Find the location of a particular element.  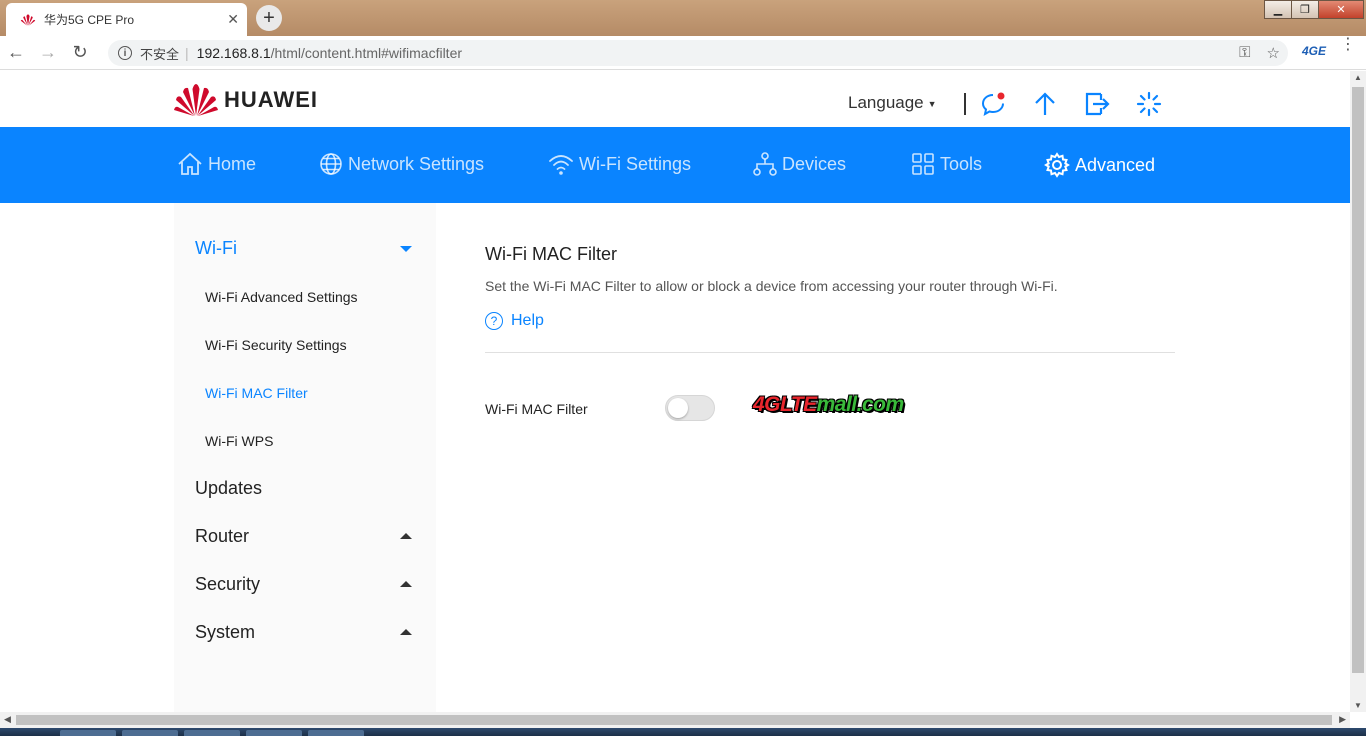

extension-4g-icon: 4GE is located at coordinates (1314, 51).